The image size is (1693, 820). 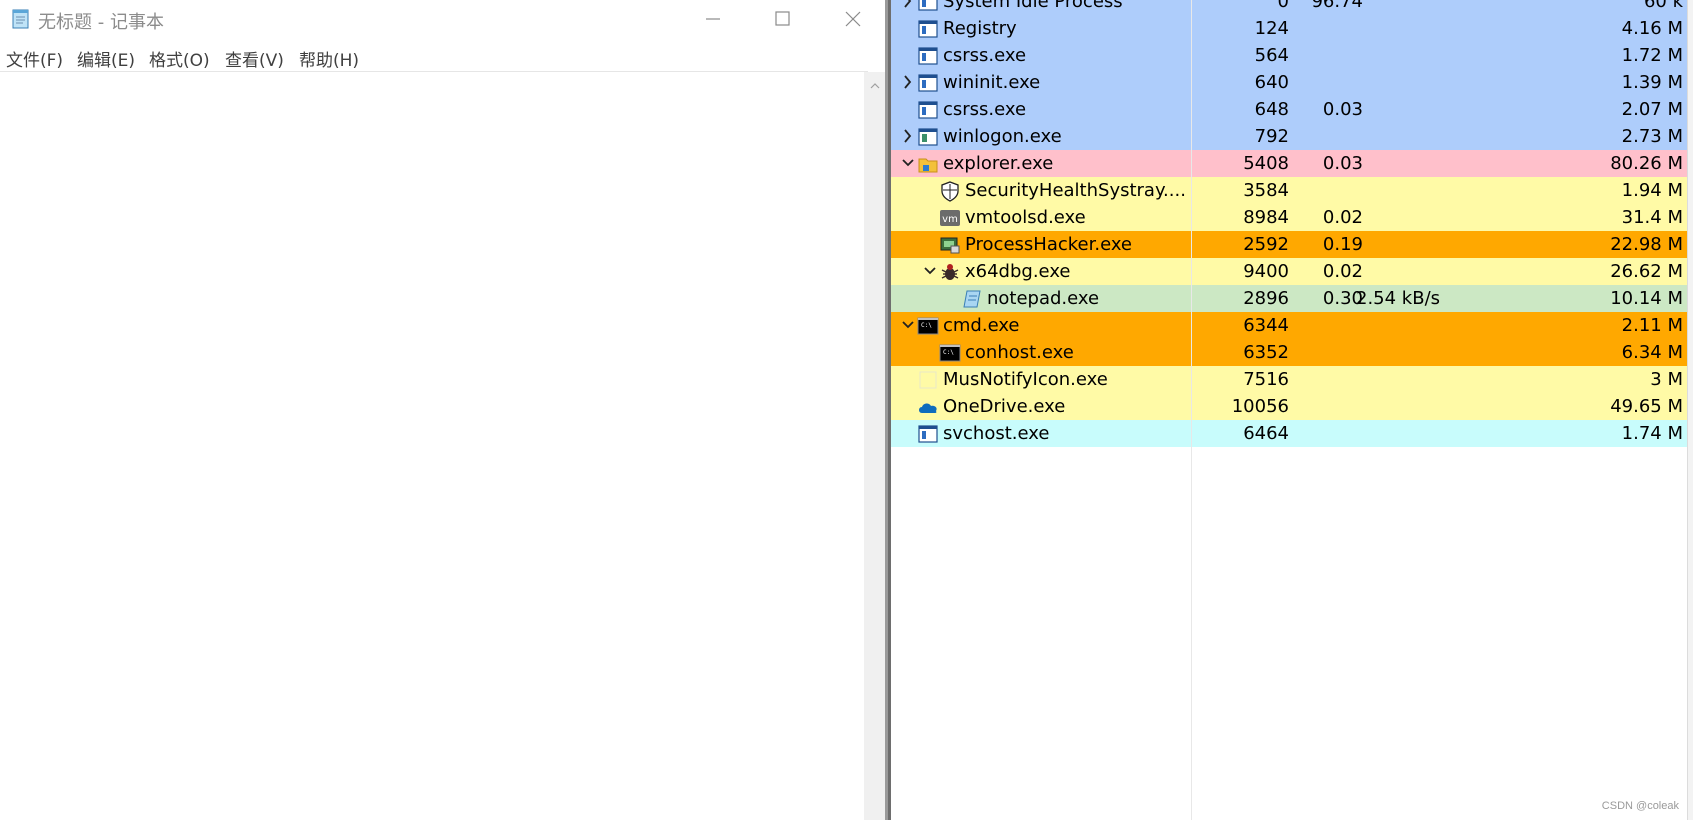 I want to click on process-row: winlogon.exe 792 2.73 M, so click(x=1289, y=136).